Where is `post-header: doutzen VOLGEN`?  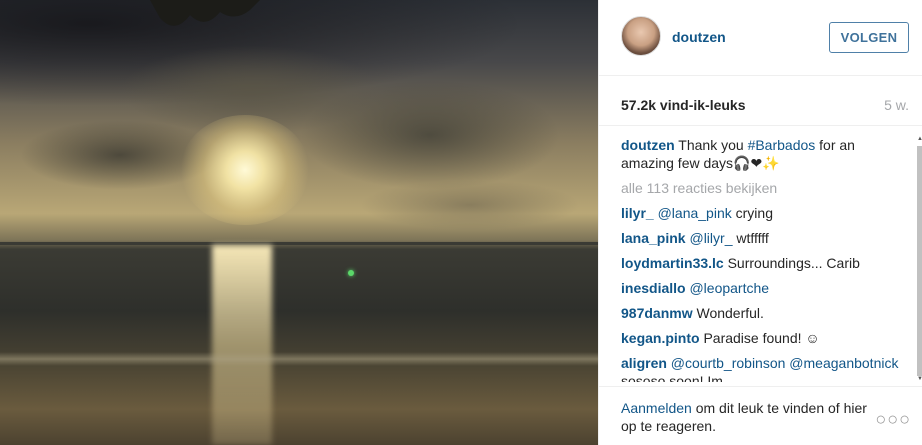
post-header: doutzen VOLGEN is located at coordinates (760, 38).